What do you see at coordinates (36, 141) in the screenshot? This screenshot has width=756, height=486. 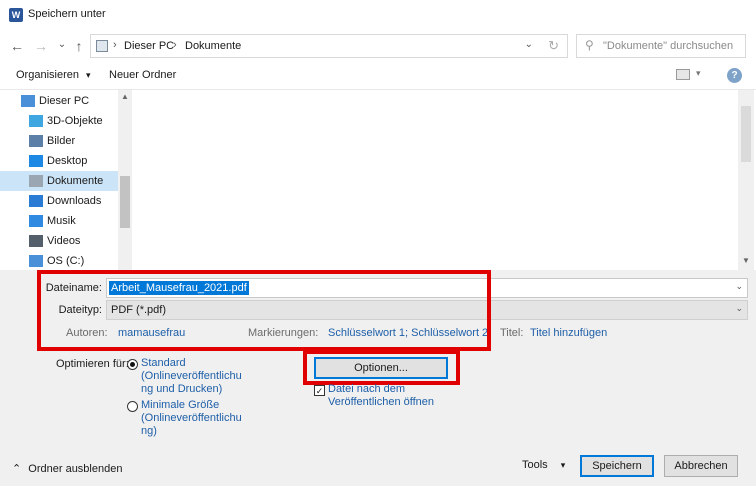 I see `pictures-icon` at bounding box center [36, 141].